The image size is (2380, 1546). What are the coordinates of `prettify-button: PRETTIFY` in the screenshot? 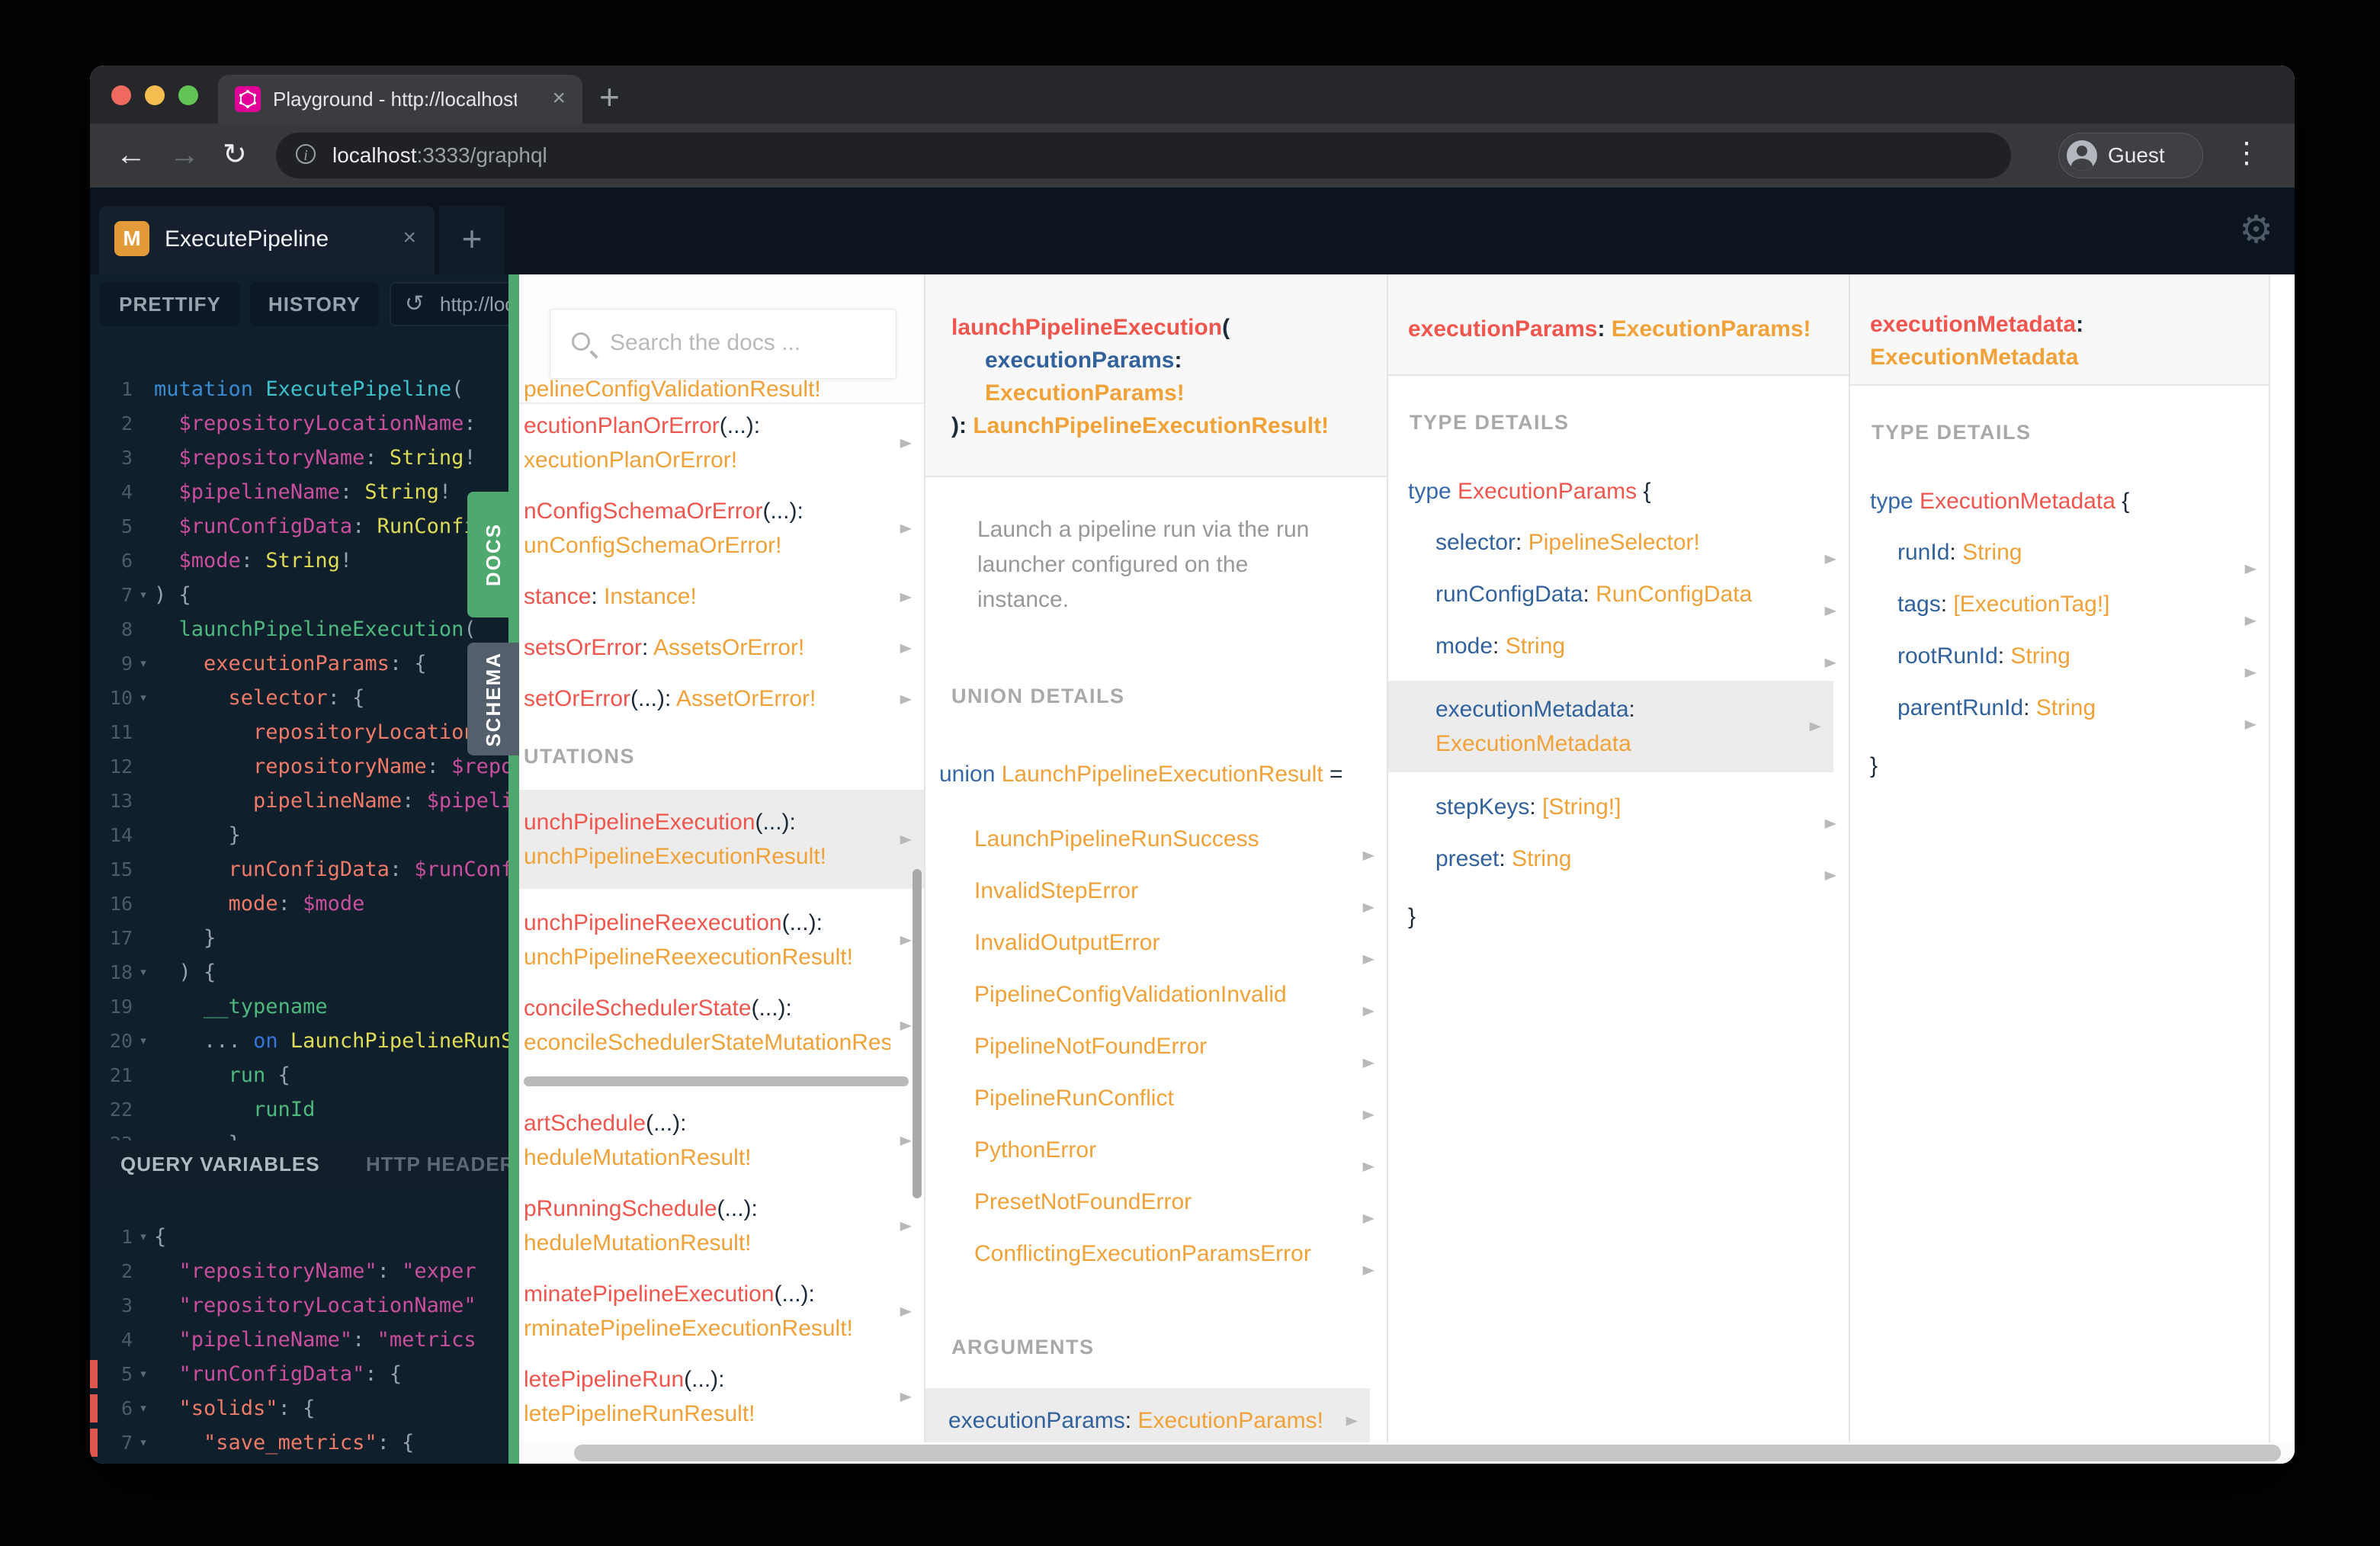 It's located at (170, 304).